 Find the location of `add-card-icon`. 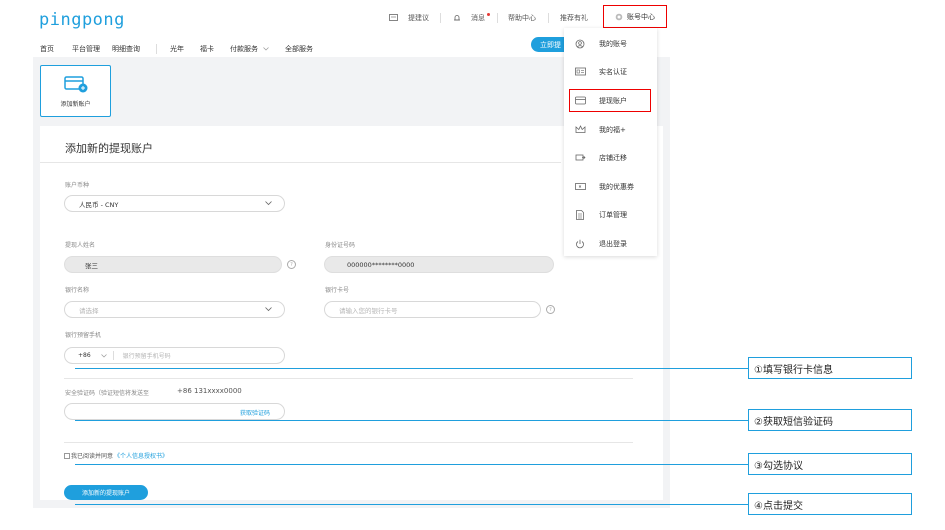

add-card-icon is located at coordinates (76, 84).